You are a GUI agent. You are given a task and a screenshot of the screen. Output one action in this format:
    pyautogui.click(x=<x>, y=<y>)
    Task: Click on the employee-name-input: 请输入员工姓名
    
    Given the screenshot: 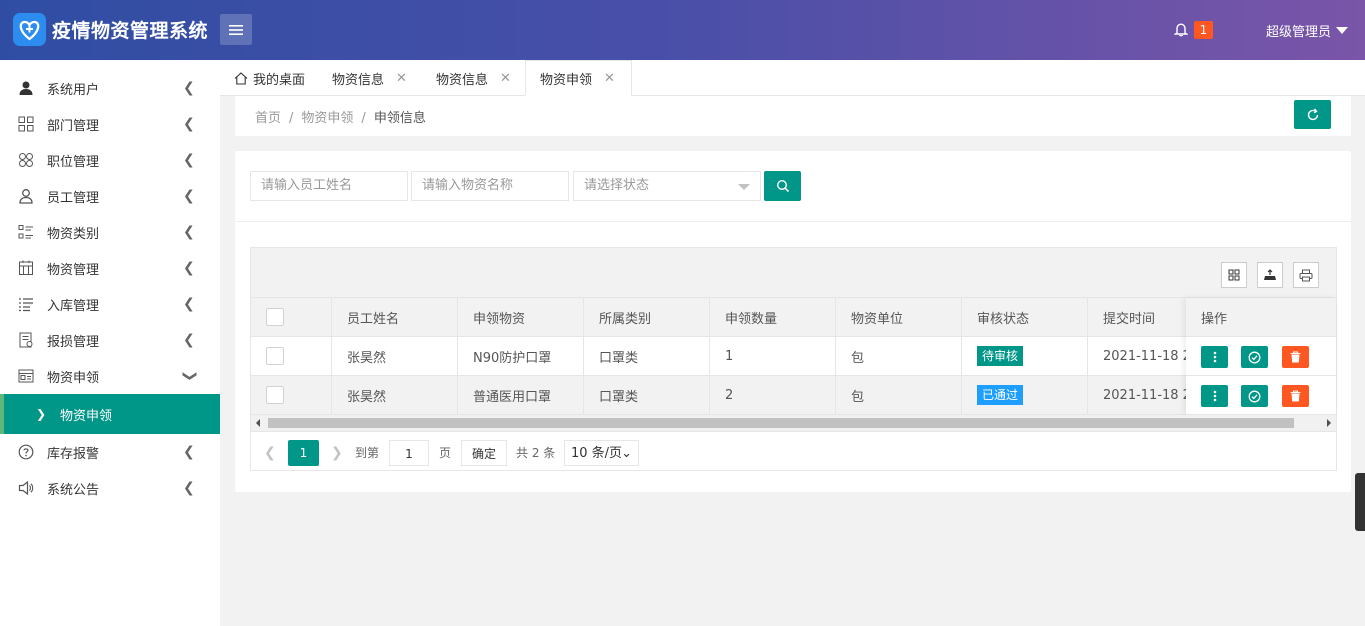 What is the action you would take?
    pyautogui.click(x=329, y=186)
    